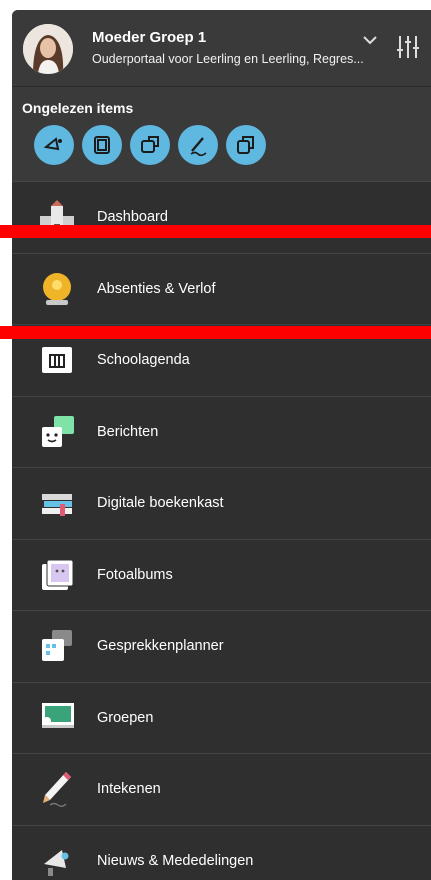  Describe the element at coordinates (160, 646) in the screenshot. I see `menu-label: Gesprekkenplanner` at that location.